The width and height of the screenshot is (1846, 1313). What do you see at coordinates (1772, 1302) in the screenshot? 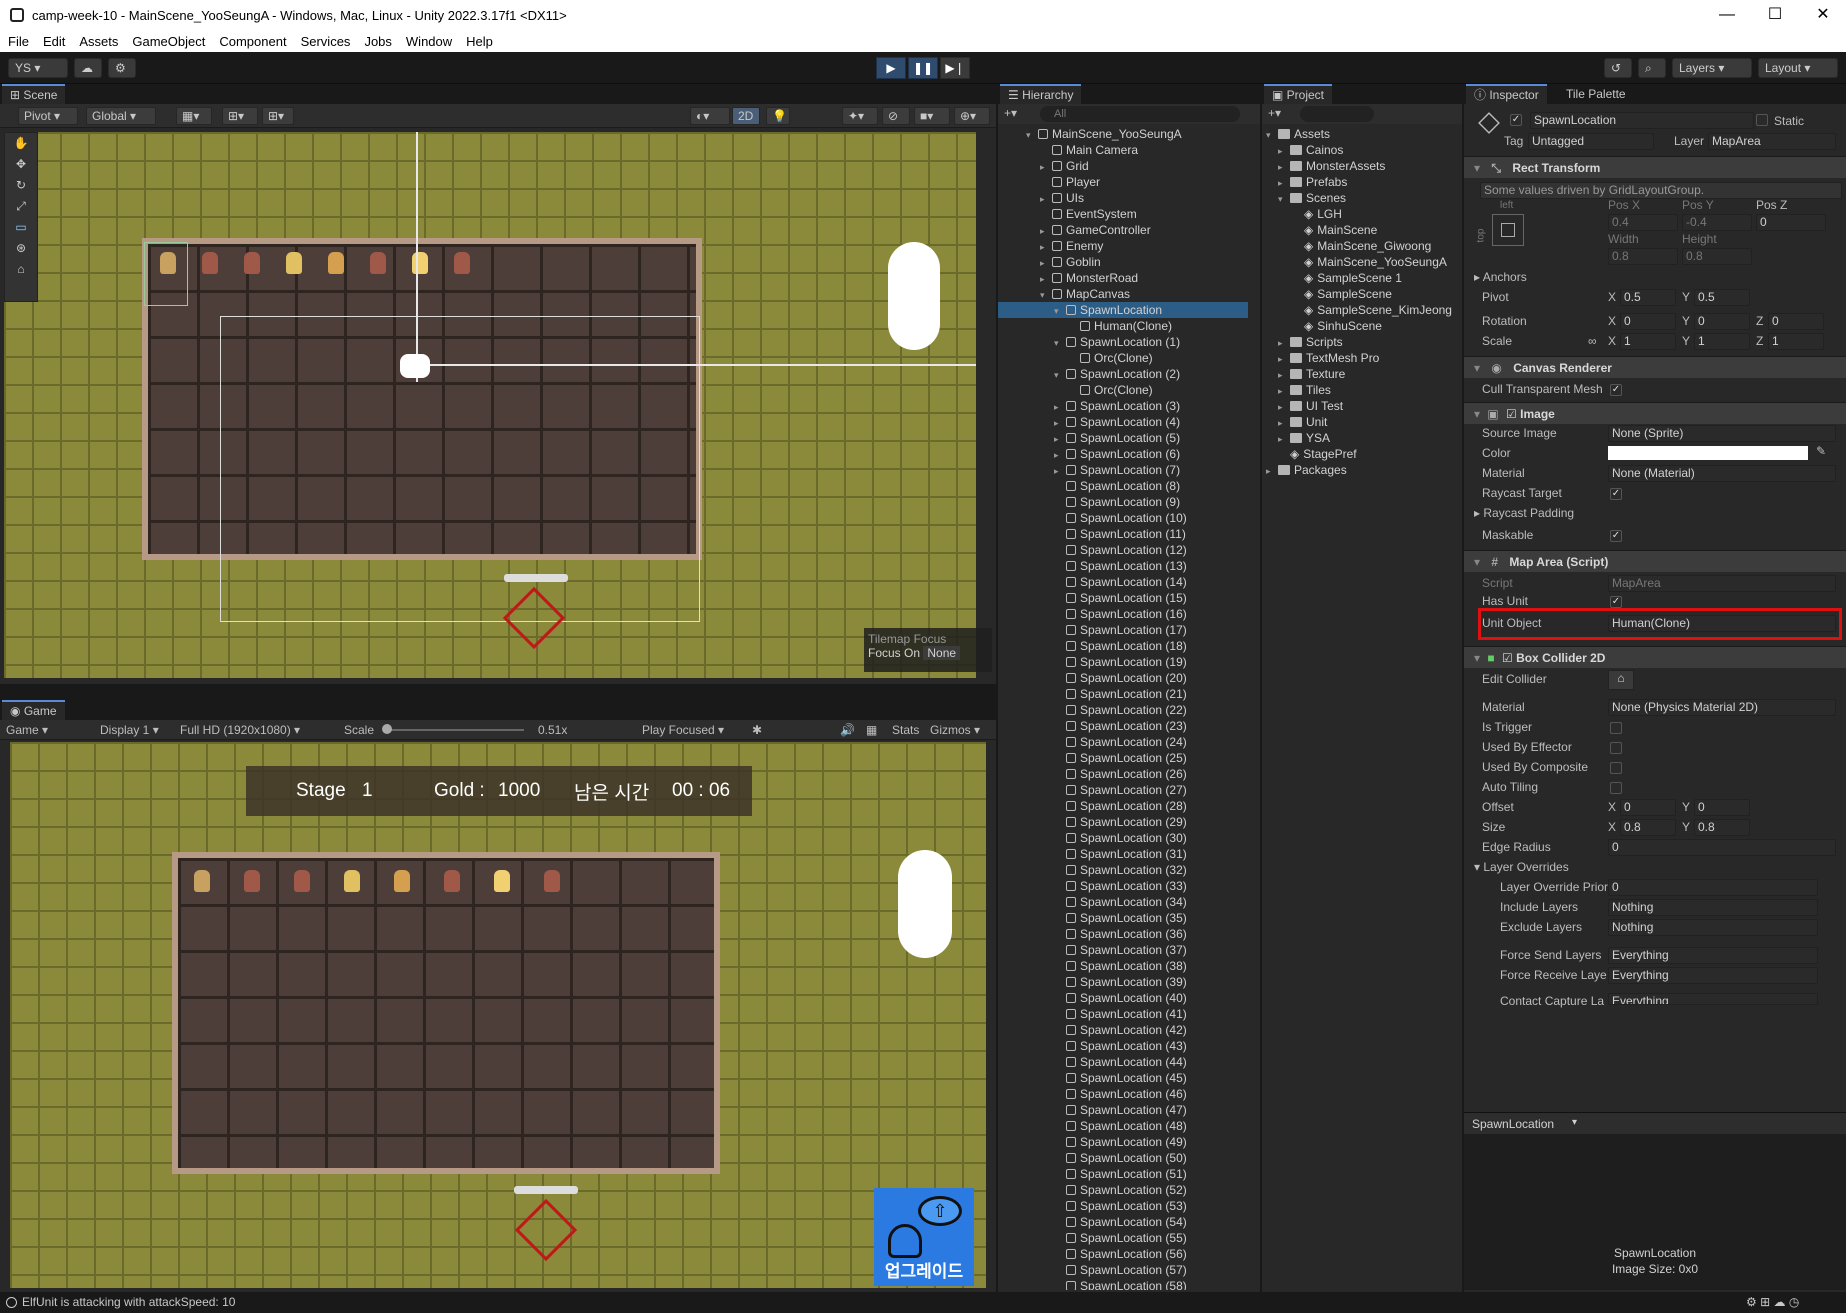
I see `status-tray-icons: ⚙ ⊞ ☁ ◷` at bounding box center [1772, 1302].